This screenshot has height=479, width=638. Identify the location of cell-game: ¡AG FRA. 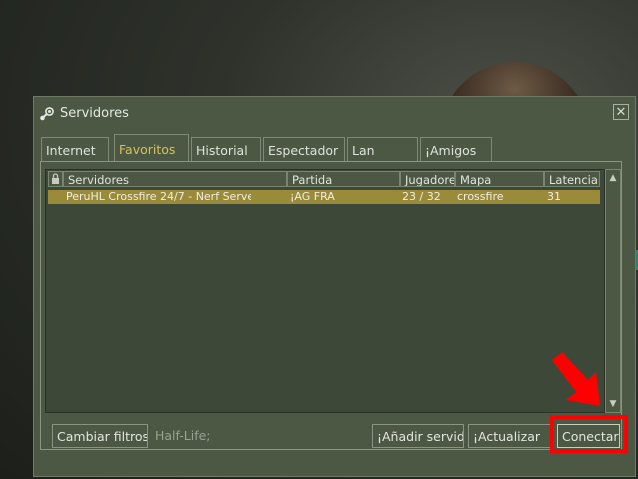
(312, 196).